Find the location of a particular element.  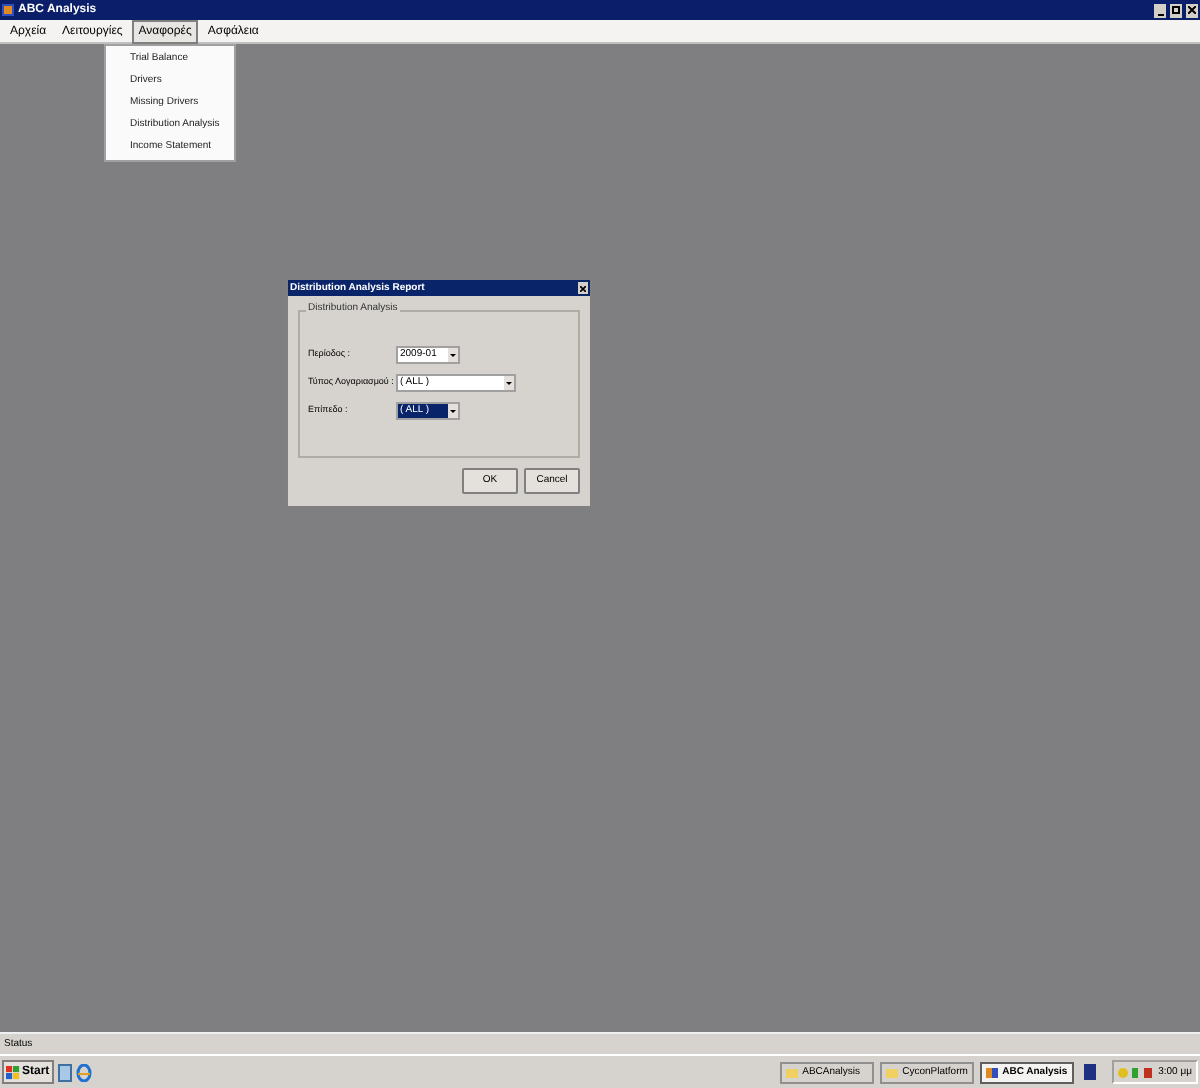

windows-logo-icon is located at coordinates (13, 1072).